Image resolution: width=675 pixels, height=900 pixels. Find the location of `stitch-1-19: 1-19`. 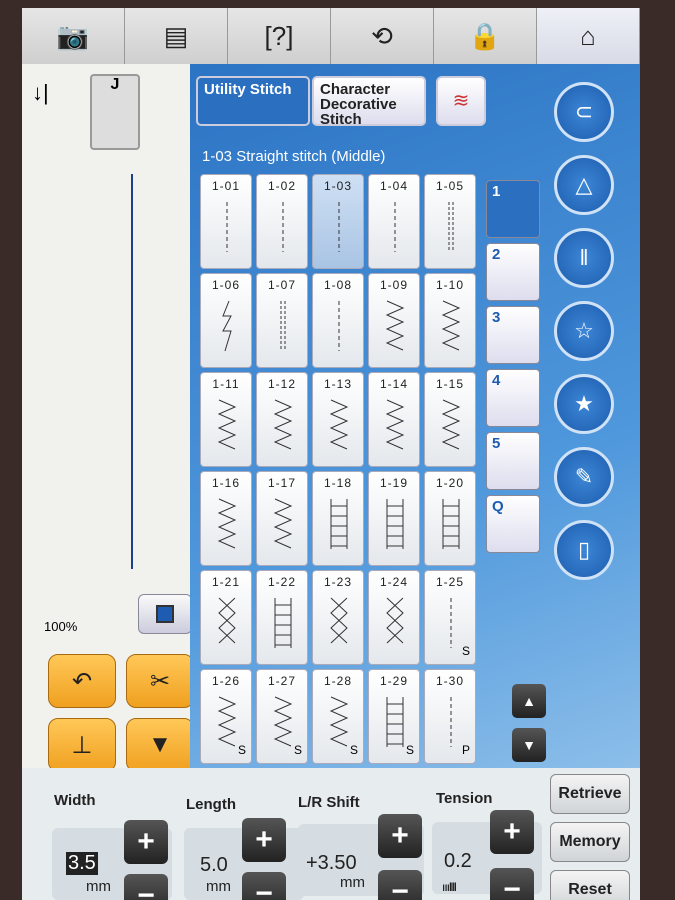

stitch-1-19: 1-19 is located at coordinates (394, 518).